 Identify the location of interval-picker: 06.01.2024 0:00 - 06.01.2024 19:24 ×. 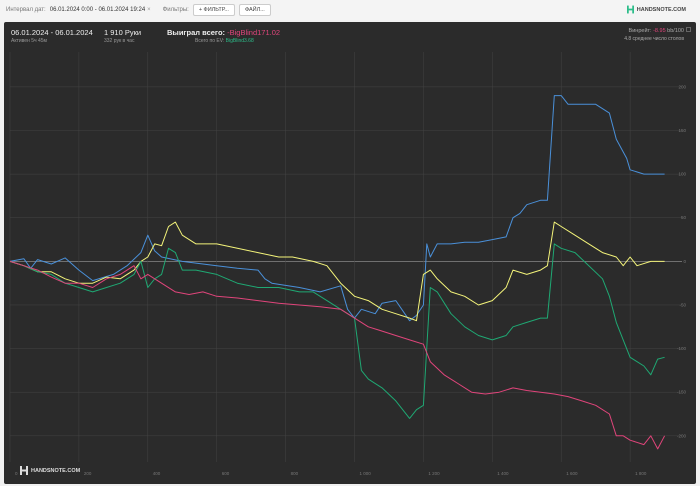
(100, 10).